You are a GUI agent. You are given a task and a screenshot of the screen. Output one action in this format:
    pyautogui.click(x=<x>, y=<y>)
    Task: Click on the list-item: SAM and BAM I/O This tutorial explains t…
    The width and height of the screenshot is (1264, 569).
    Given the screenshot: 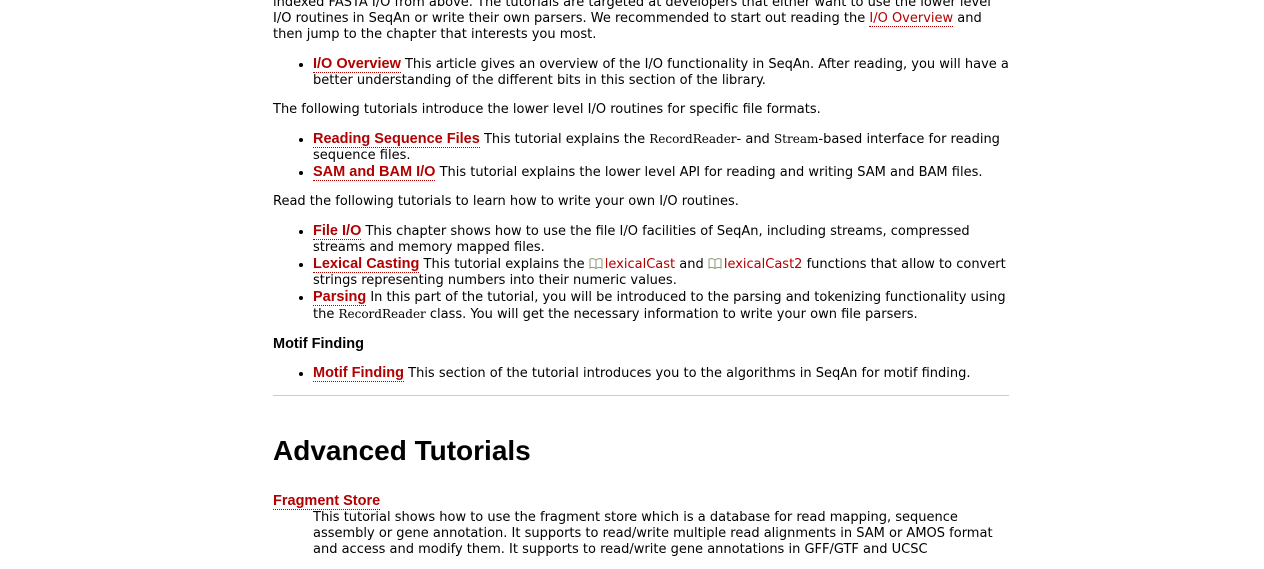 What is the action you would take?
    pyautogui.click(x=661, y=172)
    